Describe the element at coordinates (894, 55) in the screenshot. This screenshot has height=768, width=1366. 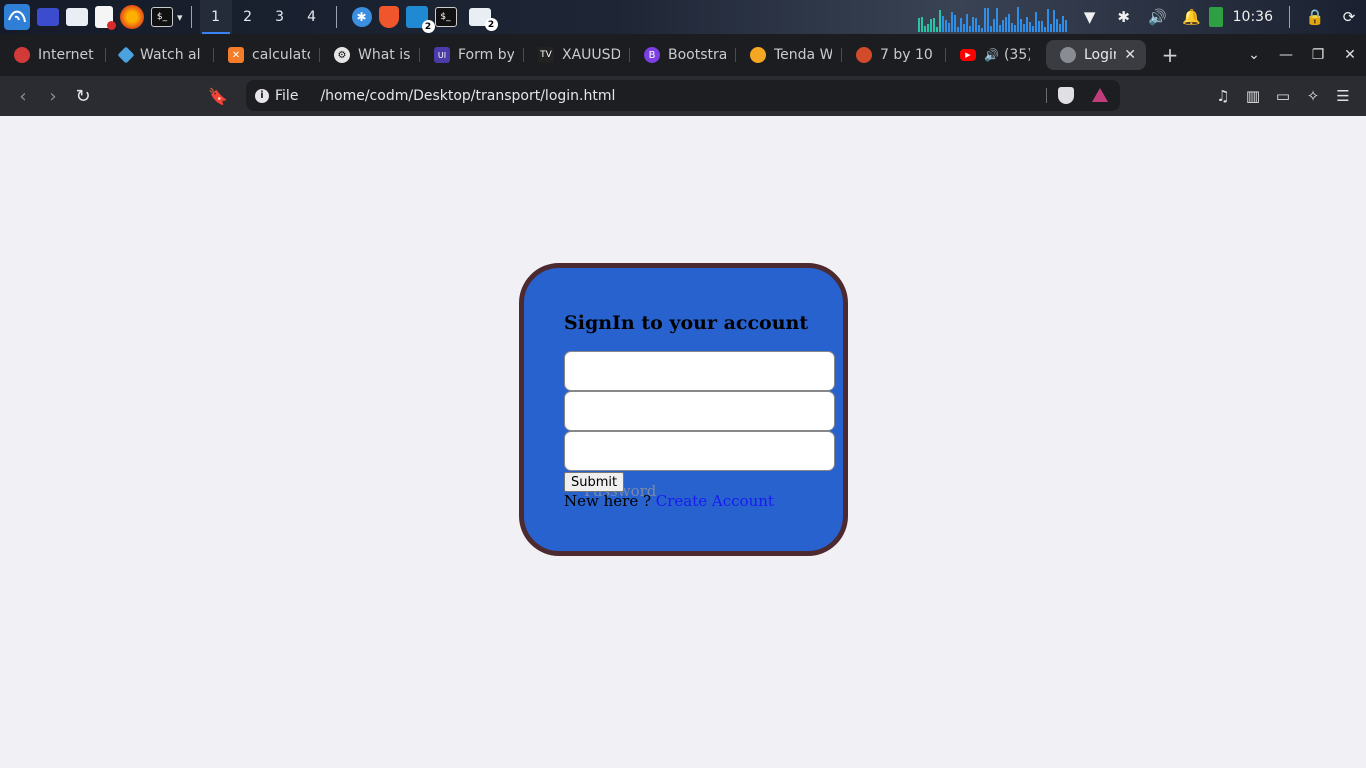
I see `tab-7-by-10: 7 by 10 c` at that location.